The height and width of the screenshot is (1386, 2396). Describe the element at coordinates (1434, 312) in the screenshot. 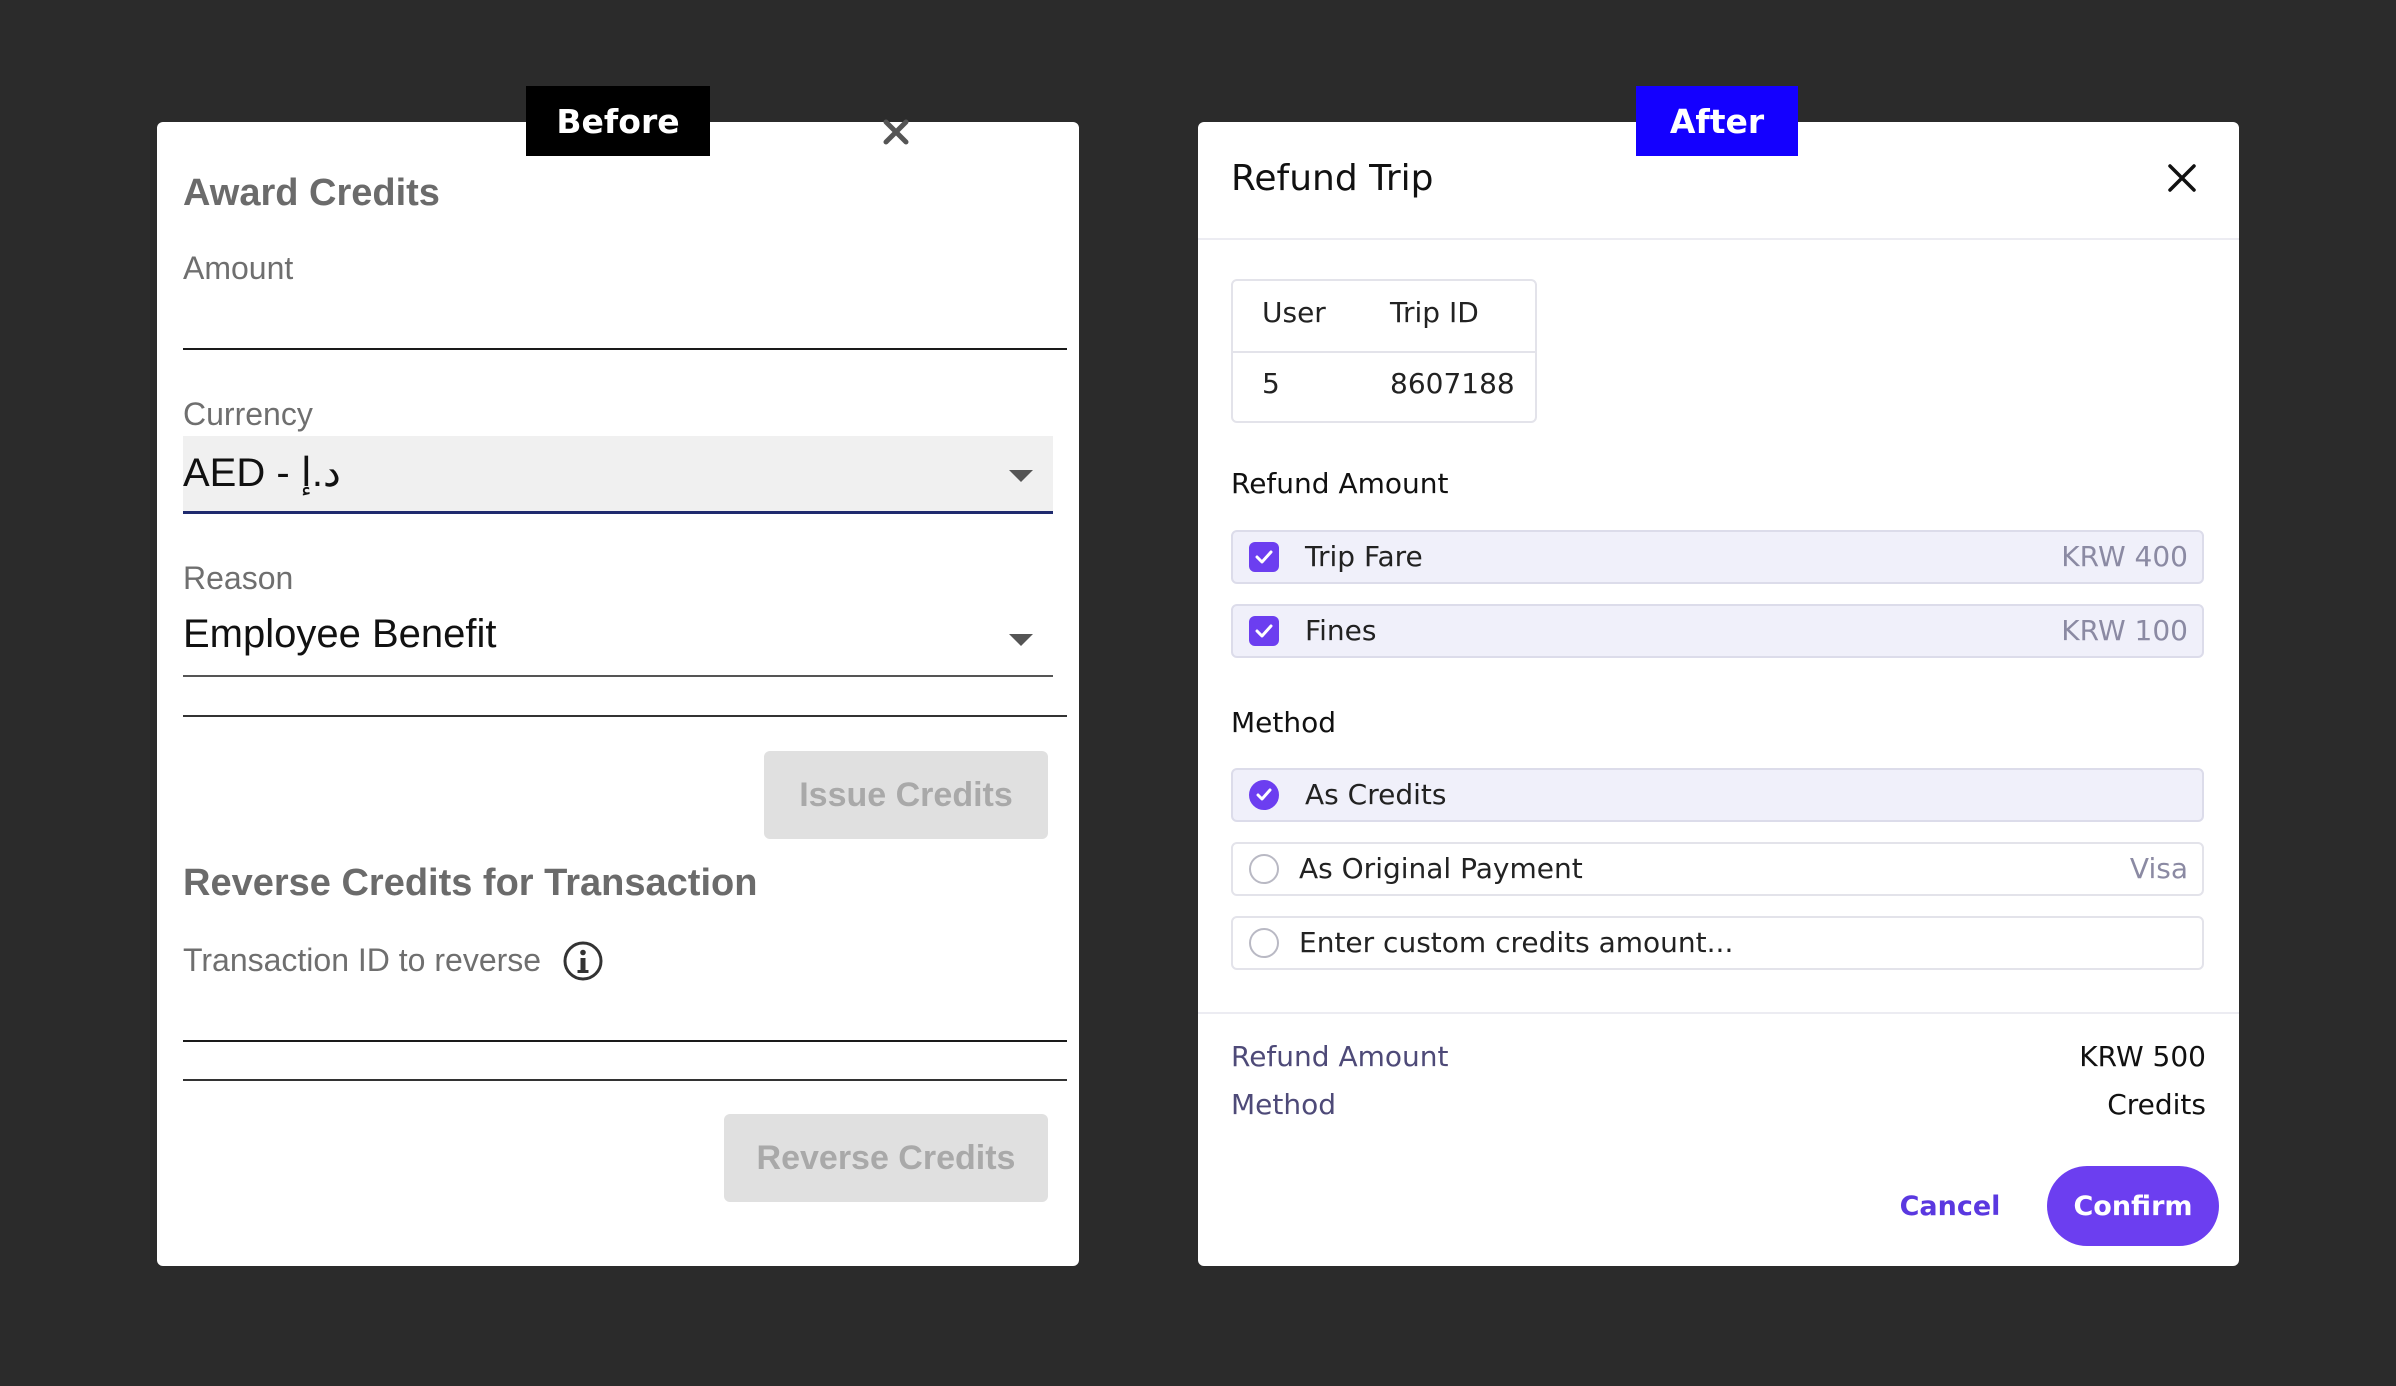

I see `table-header-trip-id: Trip ID` at that location.